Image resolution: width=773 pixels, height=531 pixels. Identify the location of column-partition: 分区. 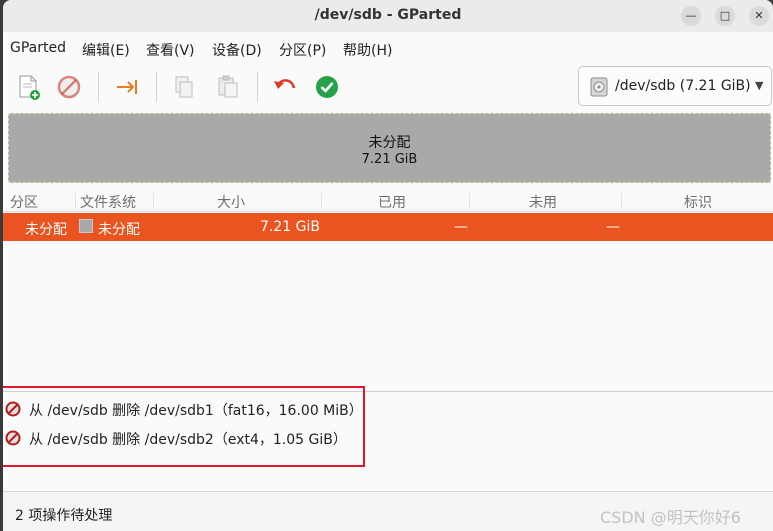
(24, 202).